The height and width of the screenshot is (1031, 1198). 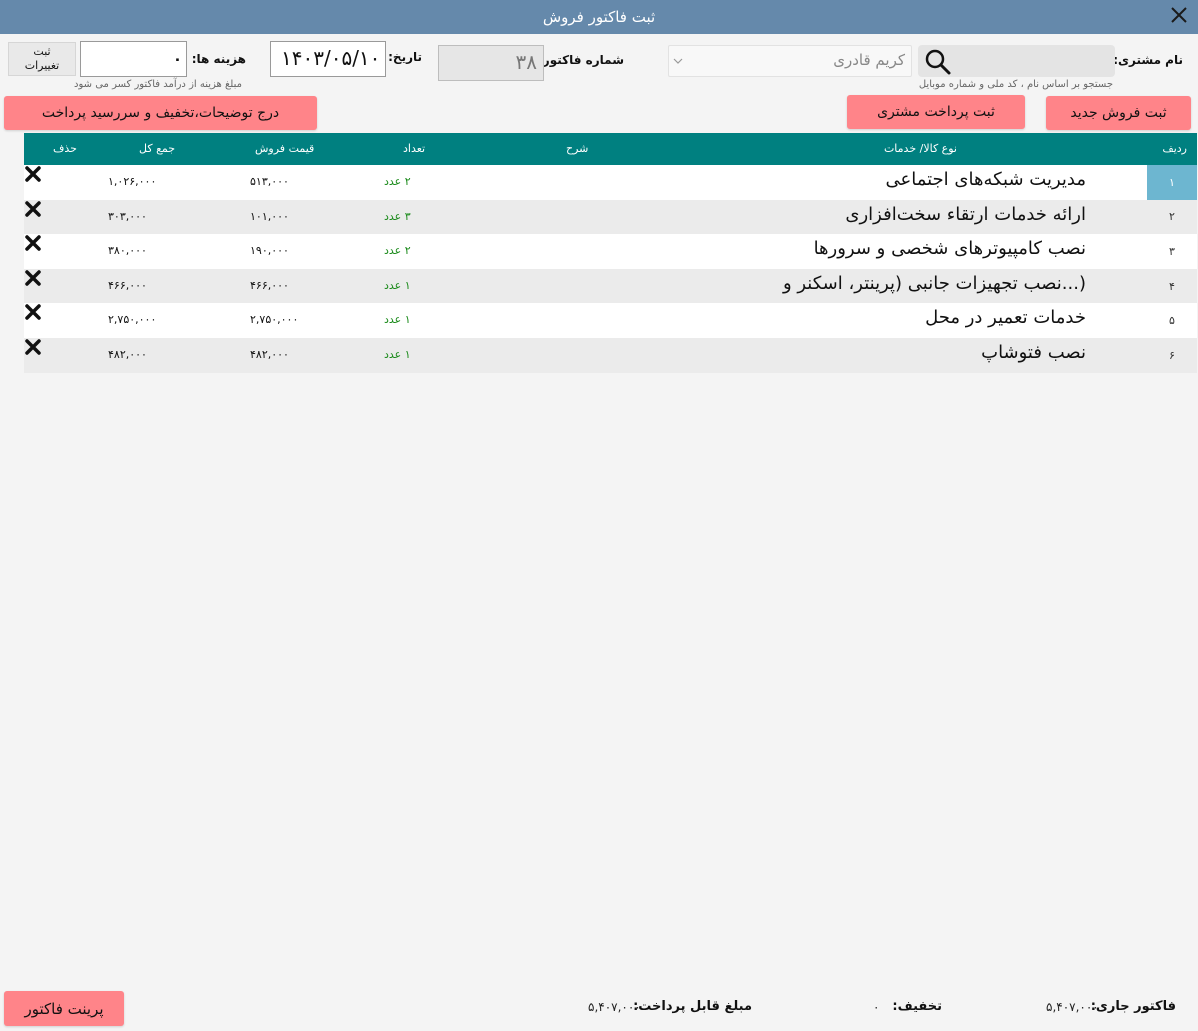 What do you see at coordinates (158, 84) in the screenshot?
I see `costs-hint: مبلغ هزینه از درآمد فاکتور کسر می شود` at bounding box center [158, 84].